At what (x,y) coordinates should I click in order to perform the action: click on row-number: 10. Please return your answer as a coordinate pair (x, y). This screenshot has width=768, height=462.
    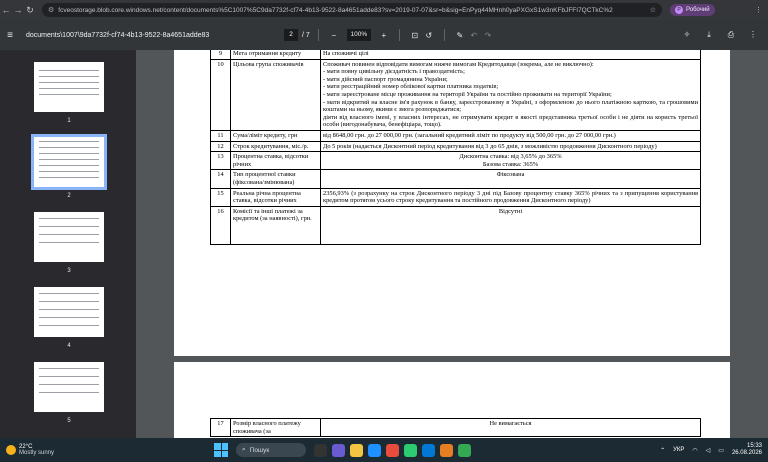
    Looking at the image, I should click on (220, 94).